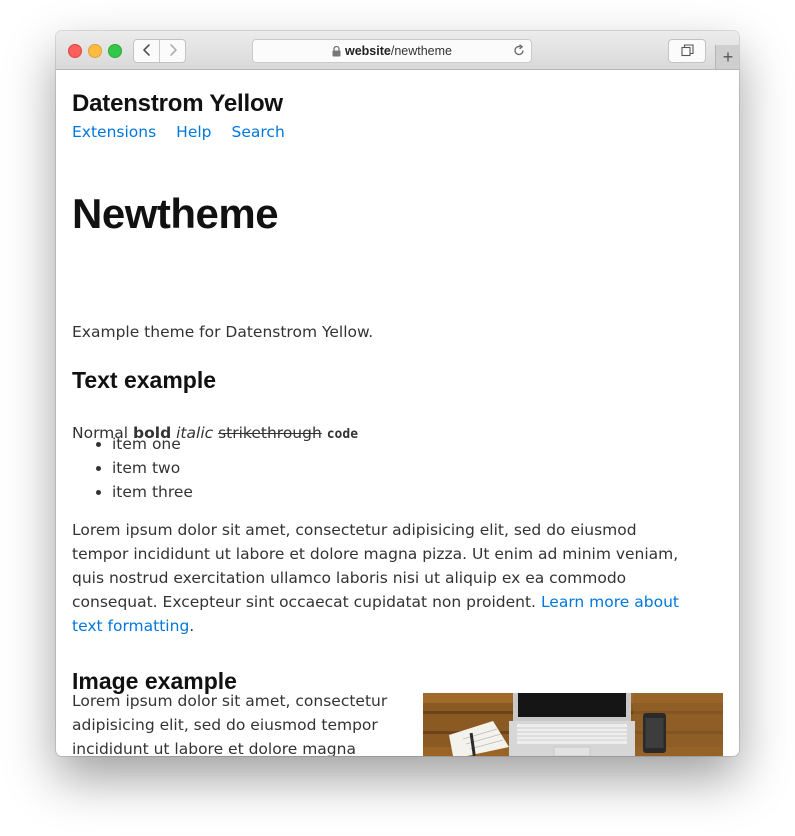 The width and height of the screenshot is (795, 836). Describe the element at coordinates (175, 213) in the screenshot. I see `page-title: Newtheme` at that location.